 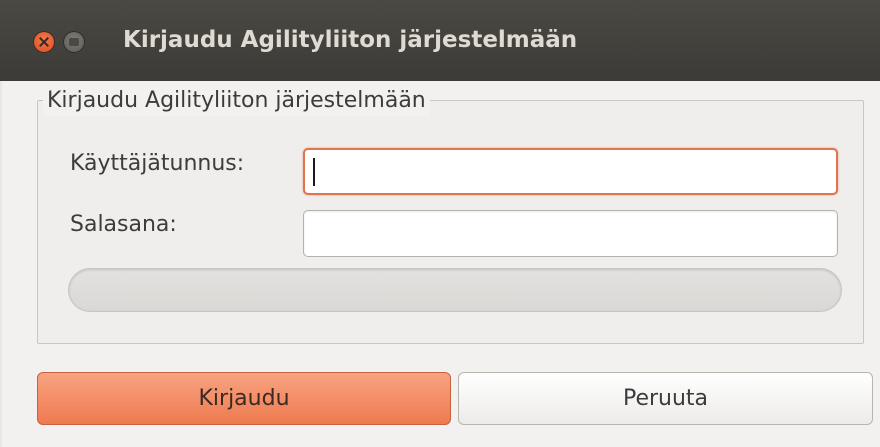 What do you see at coordinates (1, 264) in the screenshot?
I see `window-edge` at bounding box center [1, 264].